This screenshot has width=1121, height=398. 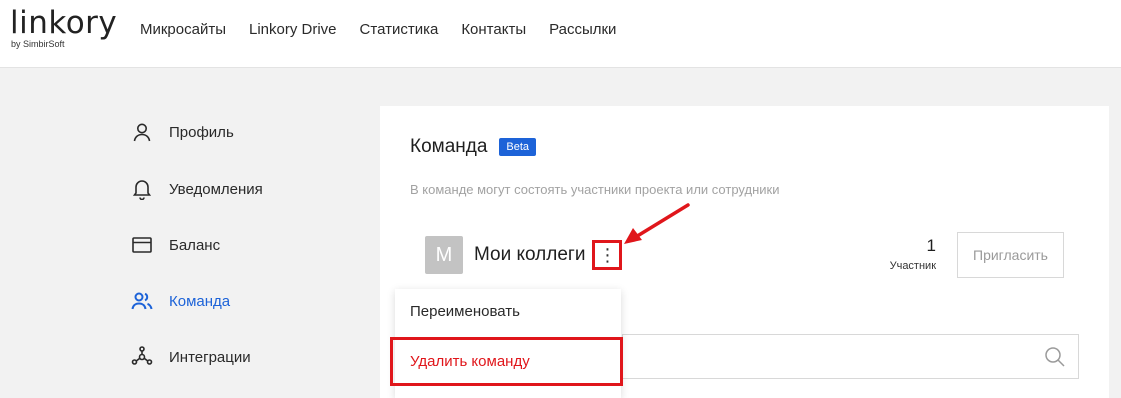 I want to click on sidebar-item-notifications: Уведомления, so click(x=196, y=189).